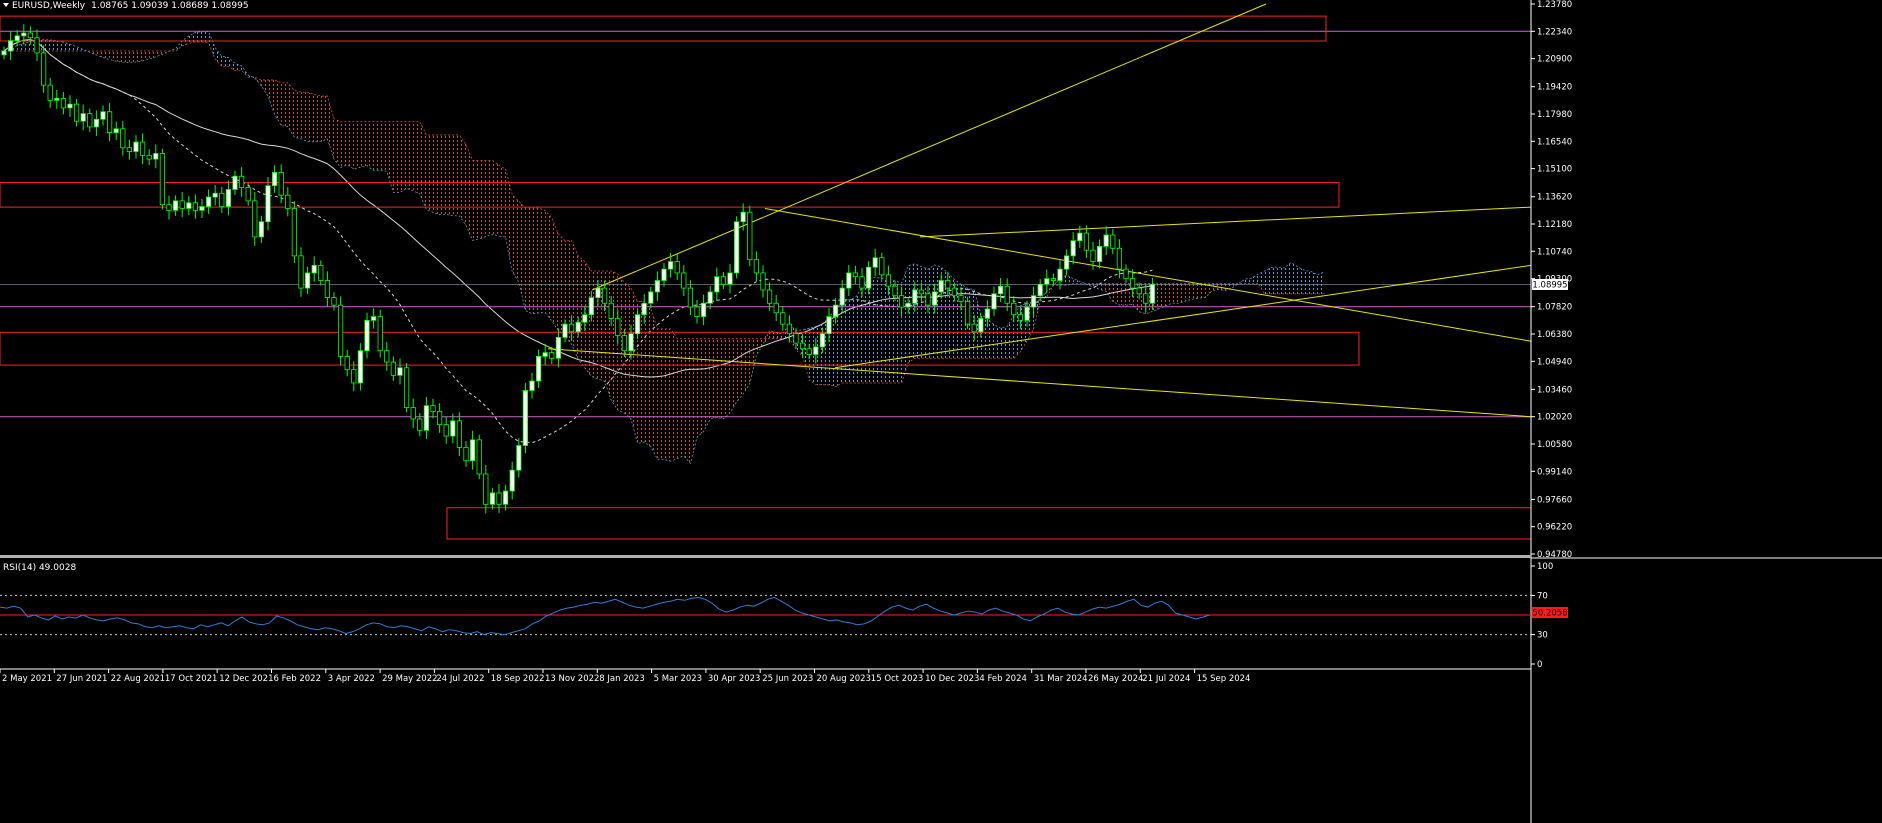 Image resolution: width=1882 pixels, height=823 pixels. Describe the element at coordinates (1549, 286) in the screenshot. I see `price-tag-label: 1.08995` at that location.